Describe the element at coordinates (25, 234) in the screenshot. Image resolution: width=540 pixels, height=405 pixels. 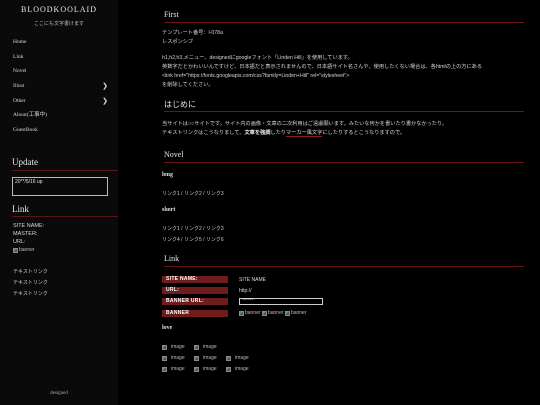
I see `master-label: MASTER:` at that location.